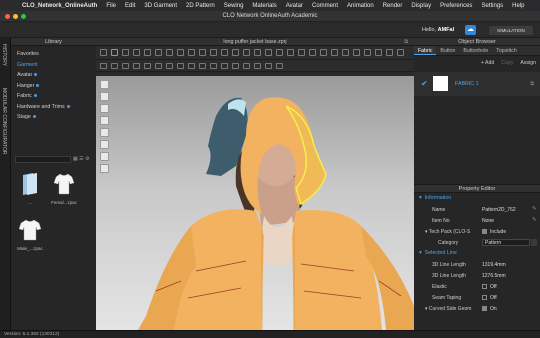 The width and height of the screenshot is (540, 338). What do you see at coordinates (56, 117) in the screenshot?
I see `library-item-stage: Stage` at bounding box center [56, 117].